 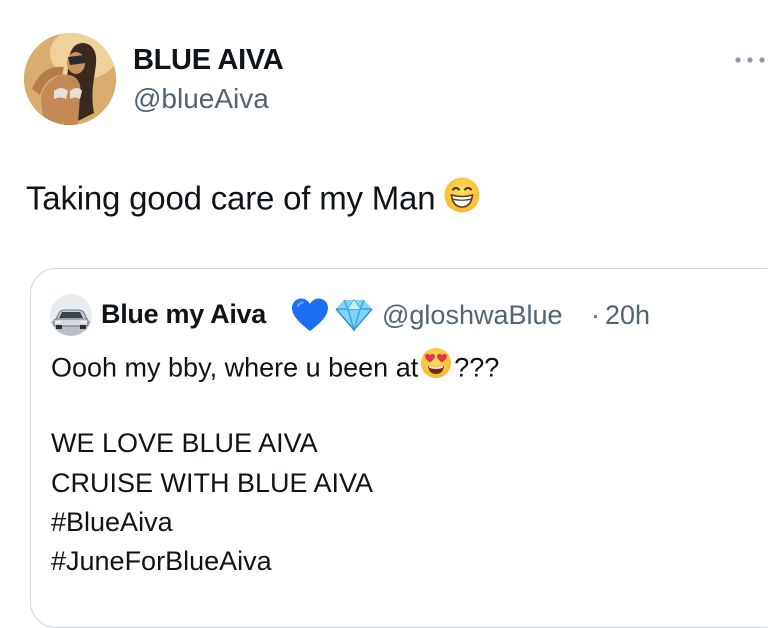 I want to click on quoted-text-line-1: Oooh my bby, where u been at ???, so click(x=275, y=368).